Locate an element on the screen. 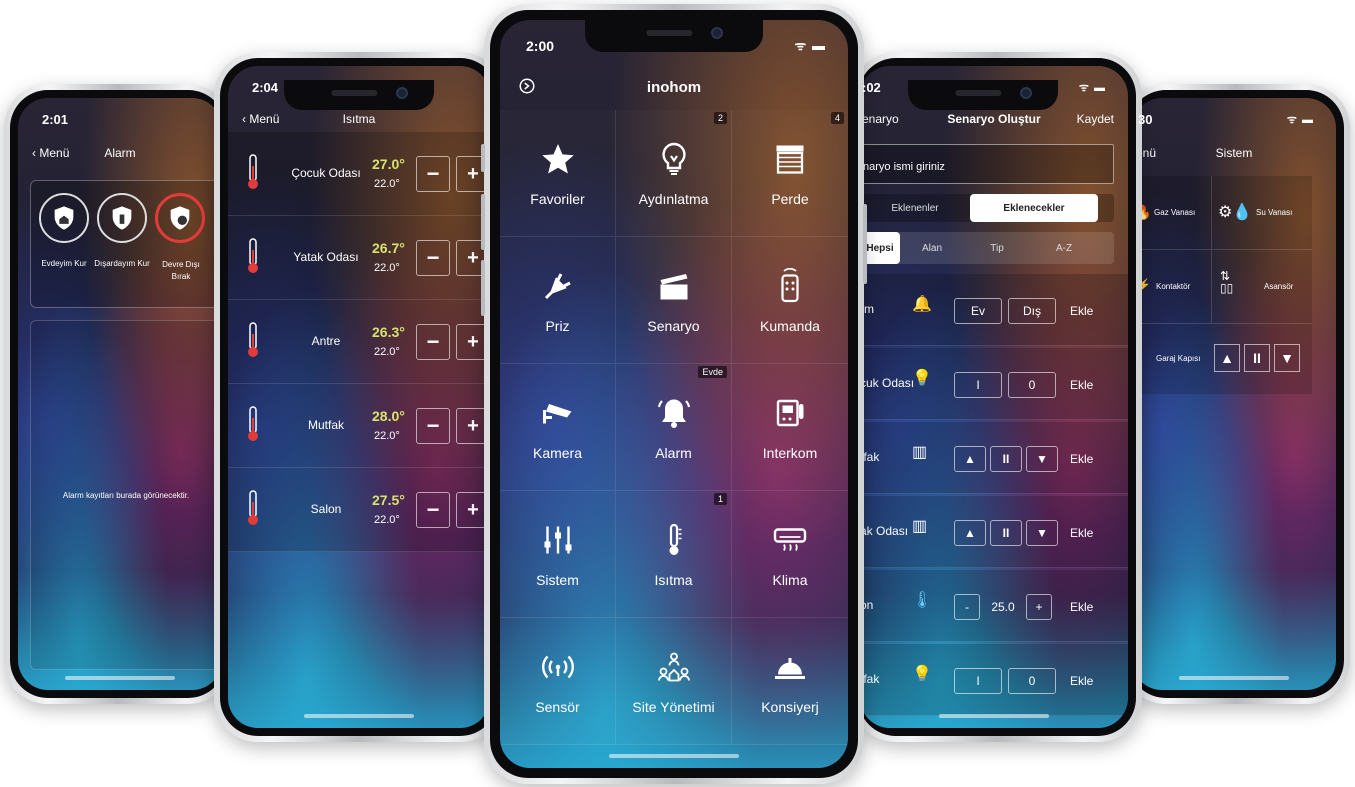  input-placeholder: naryo ismi giriniz is located at coordinates (904, 167).